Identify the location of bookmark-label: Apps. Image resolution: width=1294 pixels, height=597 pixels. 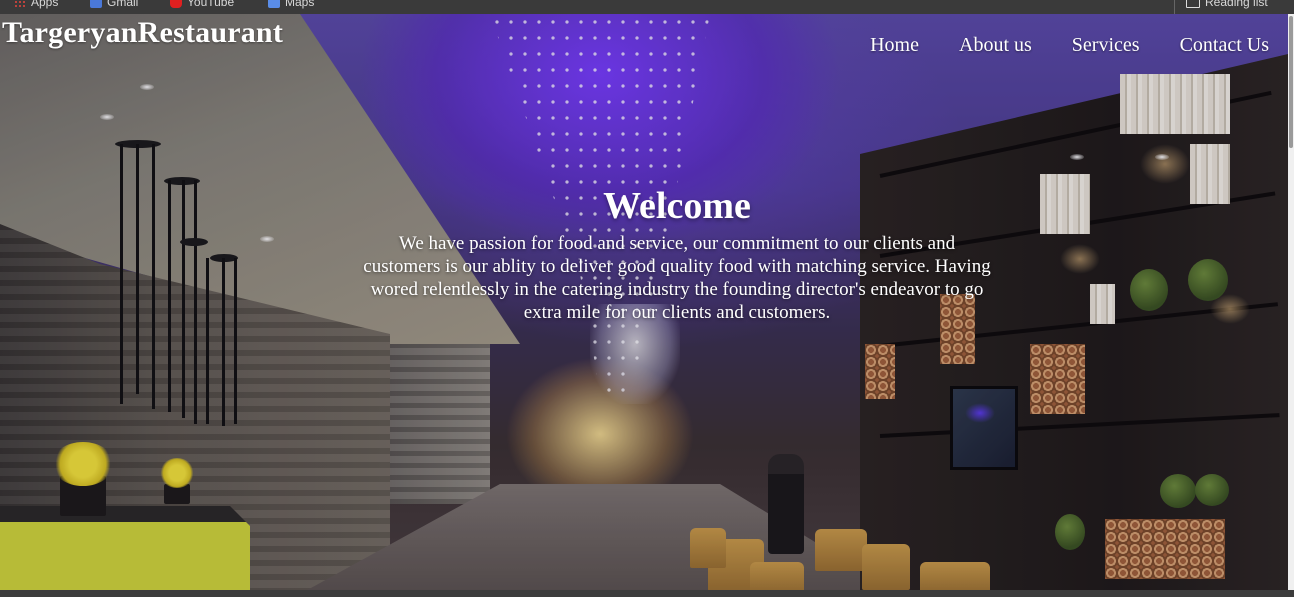
(45, 4).